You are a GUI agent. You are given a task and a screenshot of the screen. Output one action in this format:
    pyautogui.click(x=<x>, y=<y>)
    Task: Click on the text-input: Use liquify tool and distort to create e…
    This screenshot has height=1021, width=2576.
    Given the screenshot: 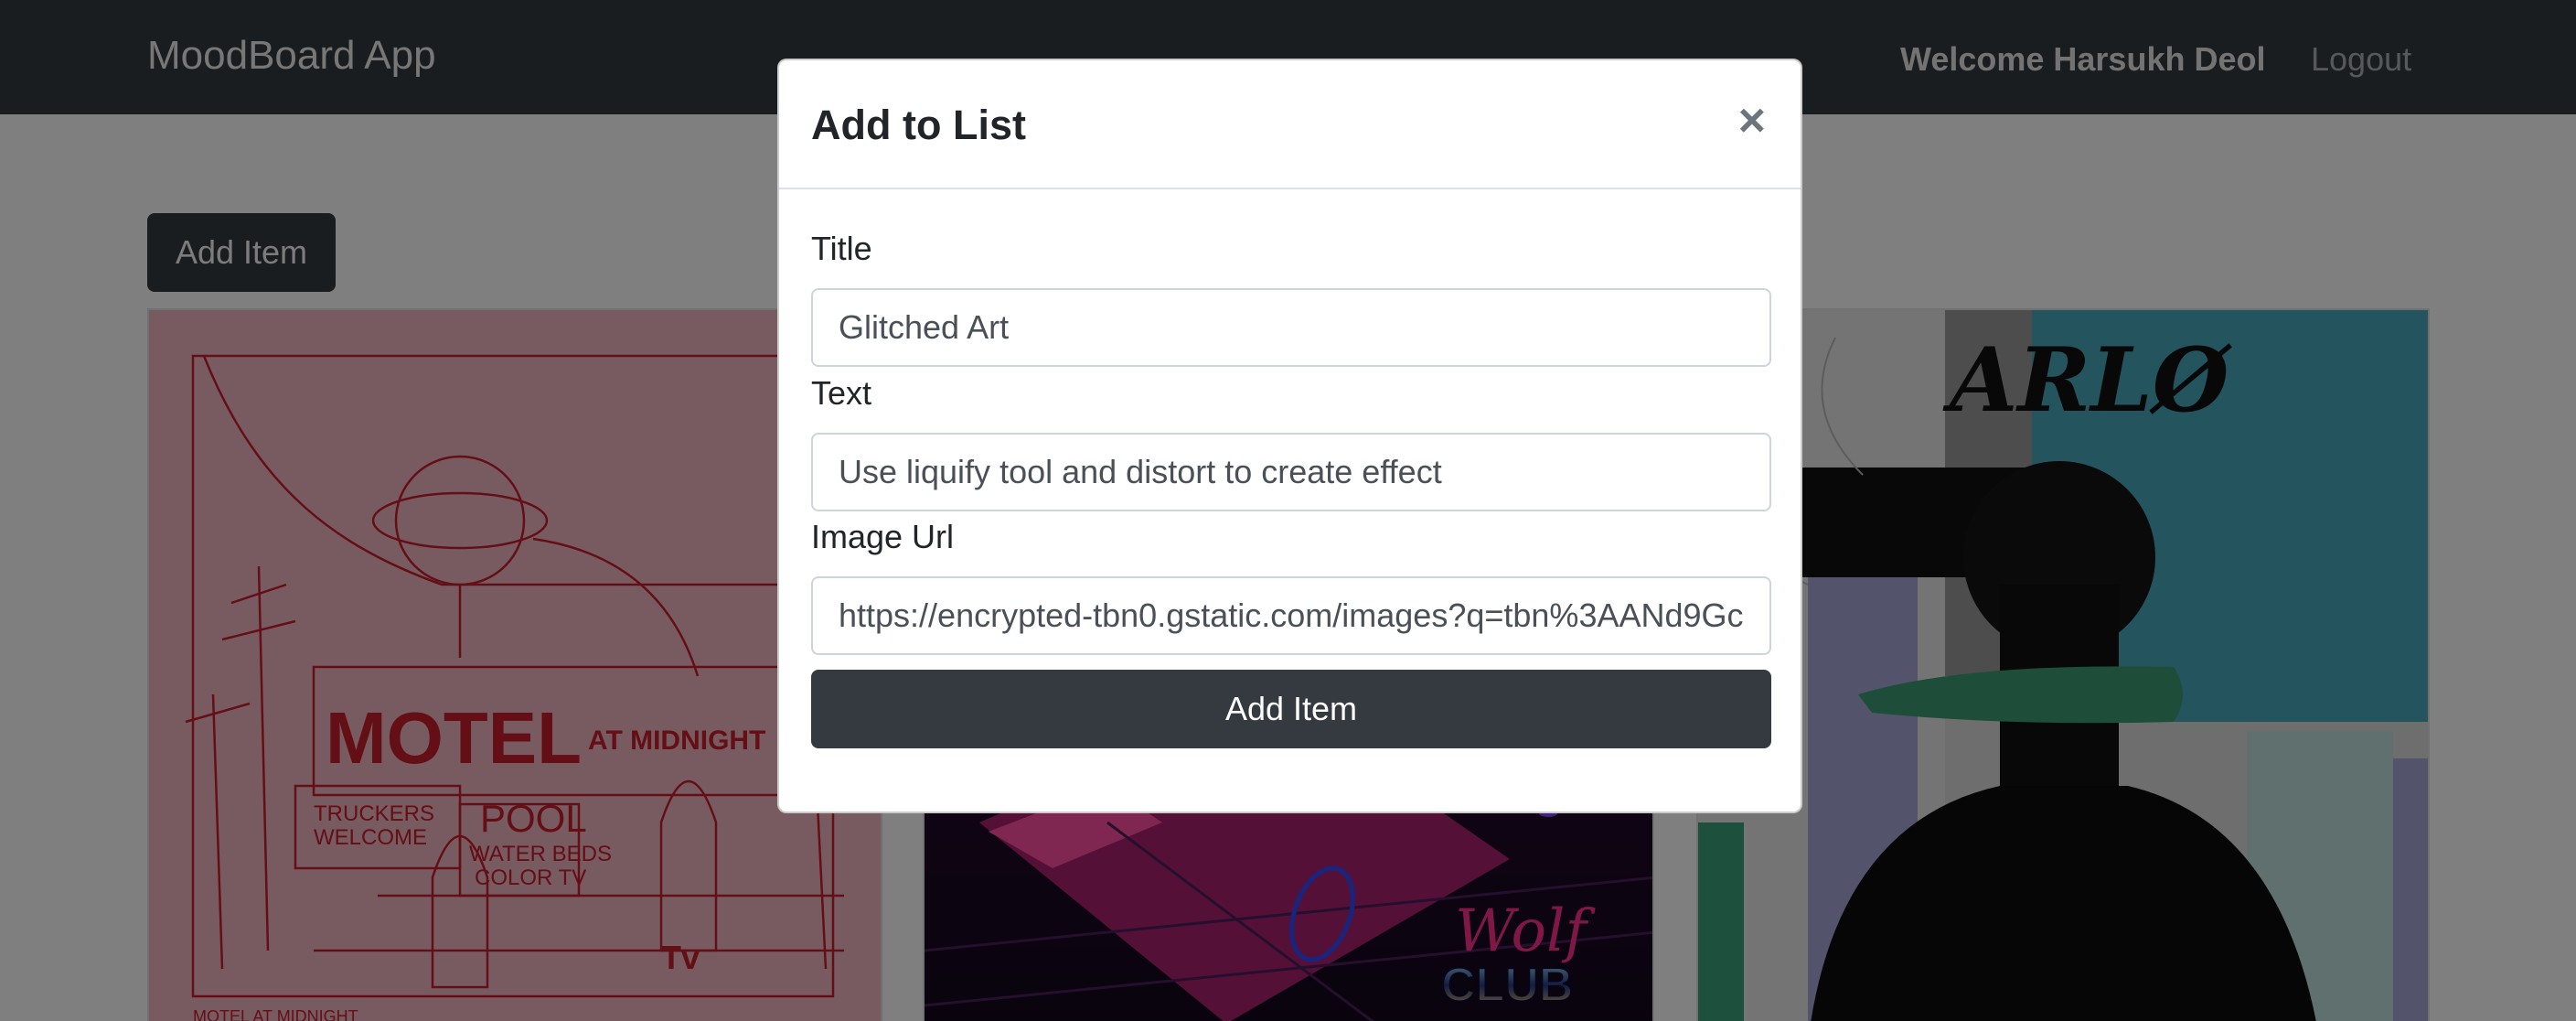 What is the action you would take?
    pyautogui.click(x=1291, y=472)
    